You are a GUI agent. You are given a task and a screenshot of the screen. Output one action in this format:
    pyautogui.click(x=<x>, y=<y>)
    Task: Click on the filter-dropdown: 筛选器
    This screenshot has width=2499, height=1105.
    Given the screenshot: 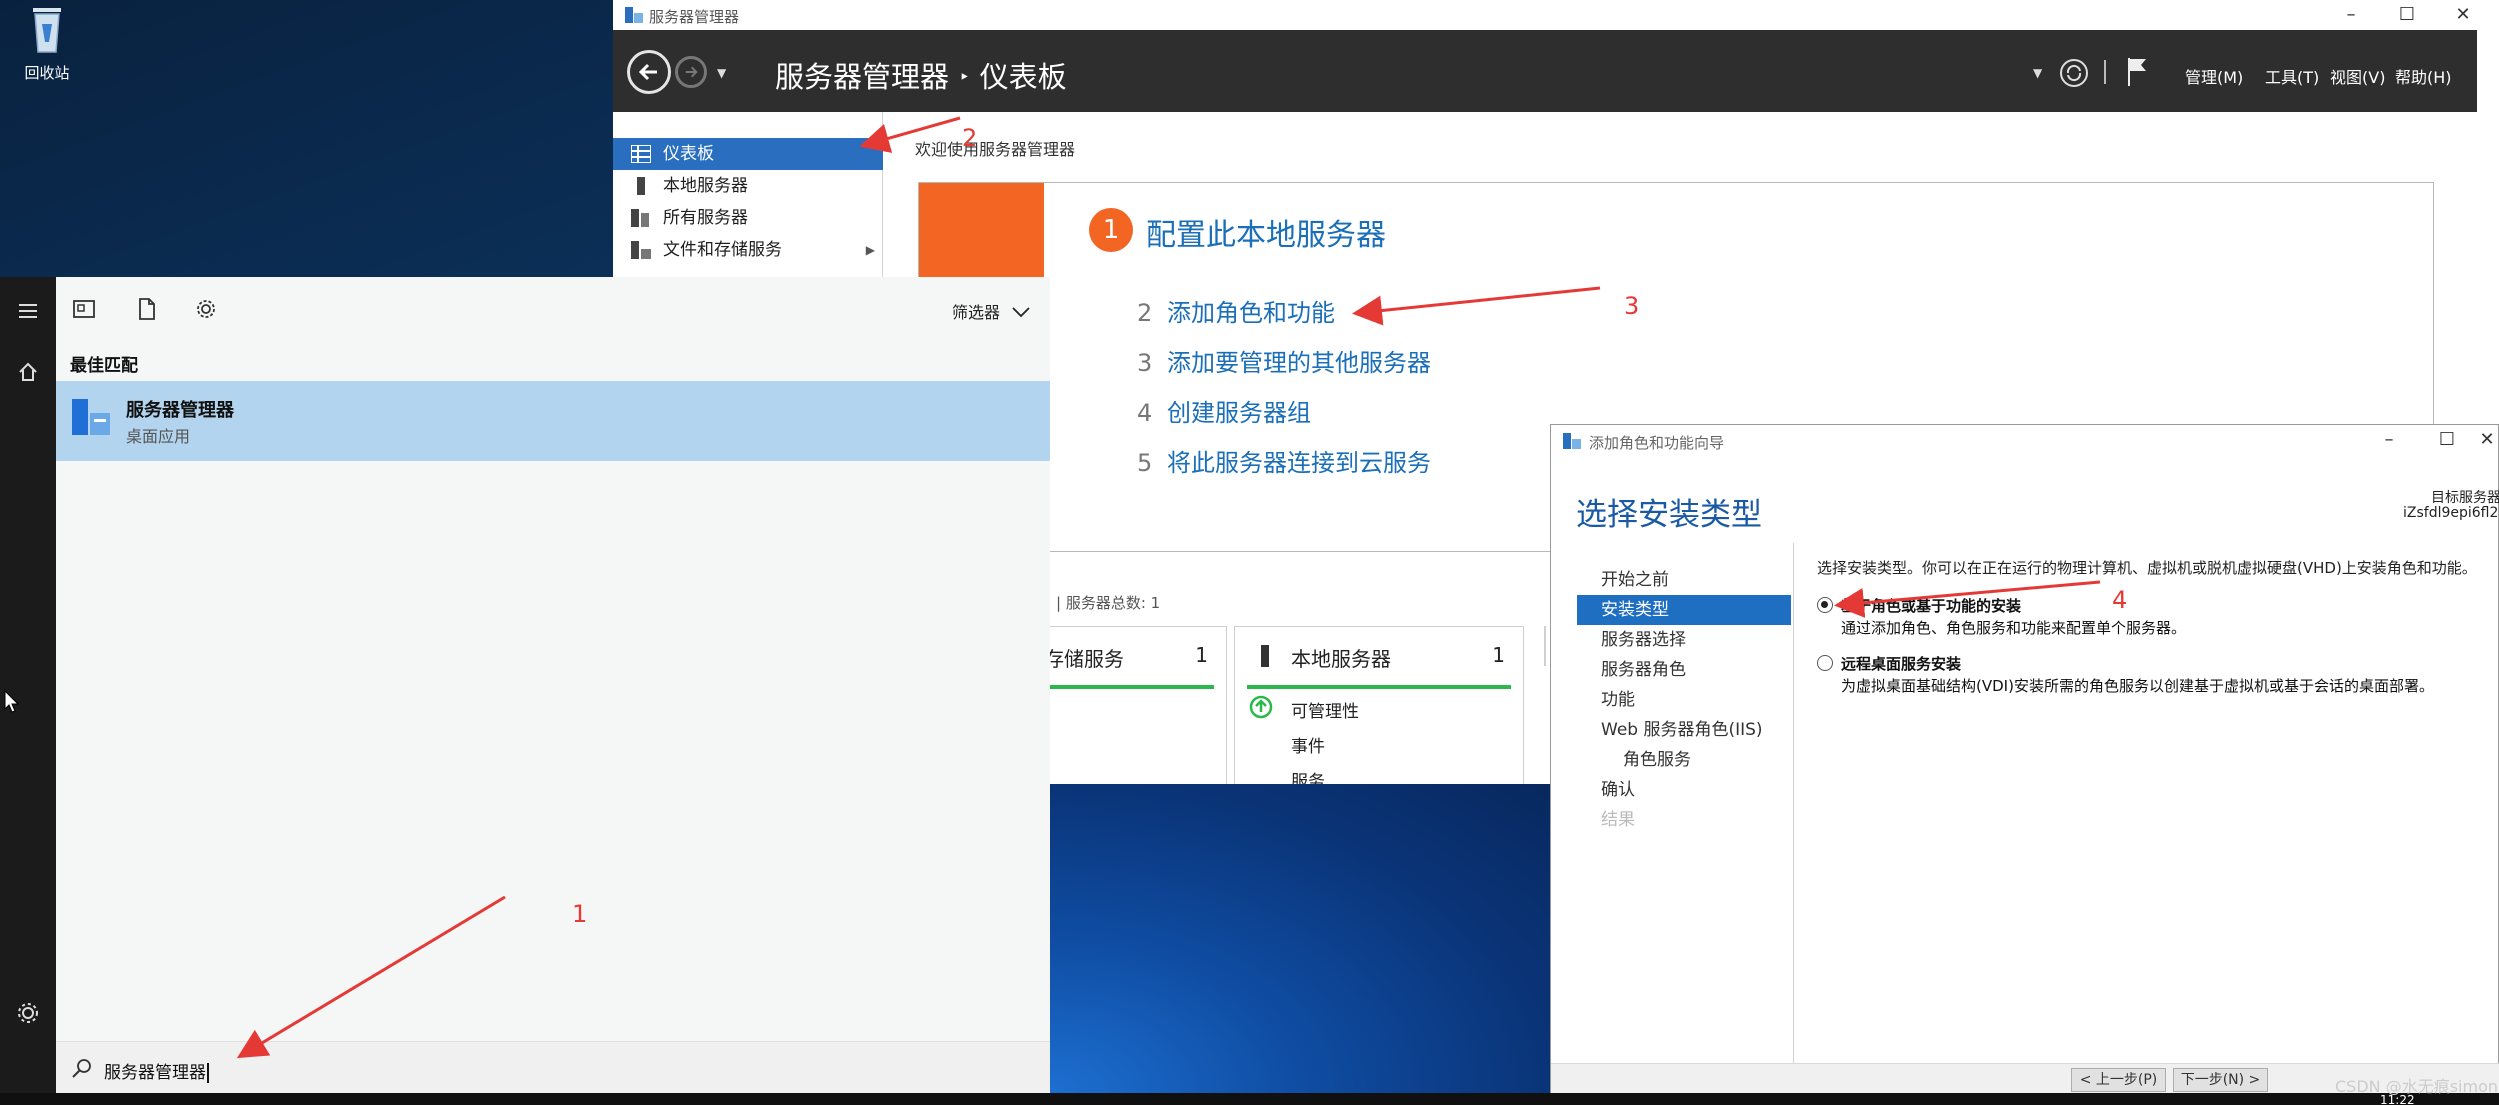 What is the action you would take?
    pyautogui.click(x=991, y=311)
    